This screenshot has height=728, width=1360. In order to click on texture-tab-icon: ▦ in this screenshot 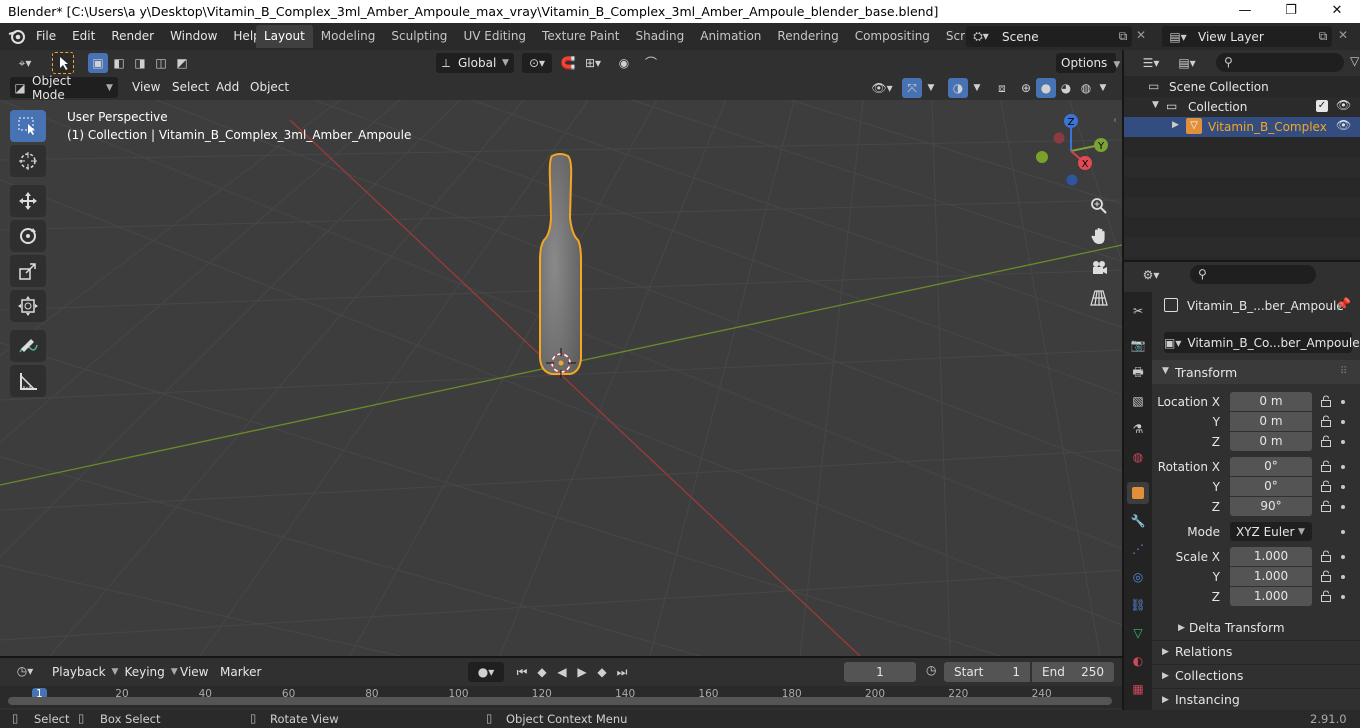, I will do `click(1138, 689)`.